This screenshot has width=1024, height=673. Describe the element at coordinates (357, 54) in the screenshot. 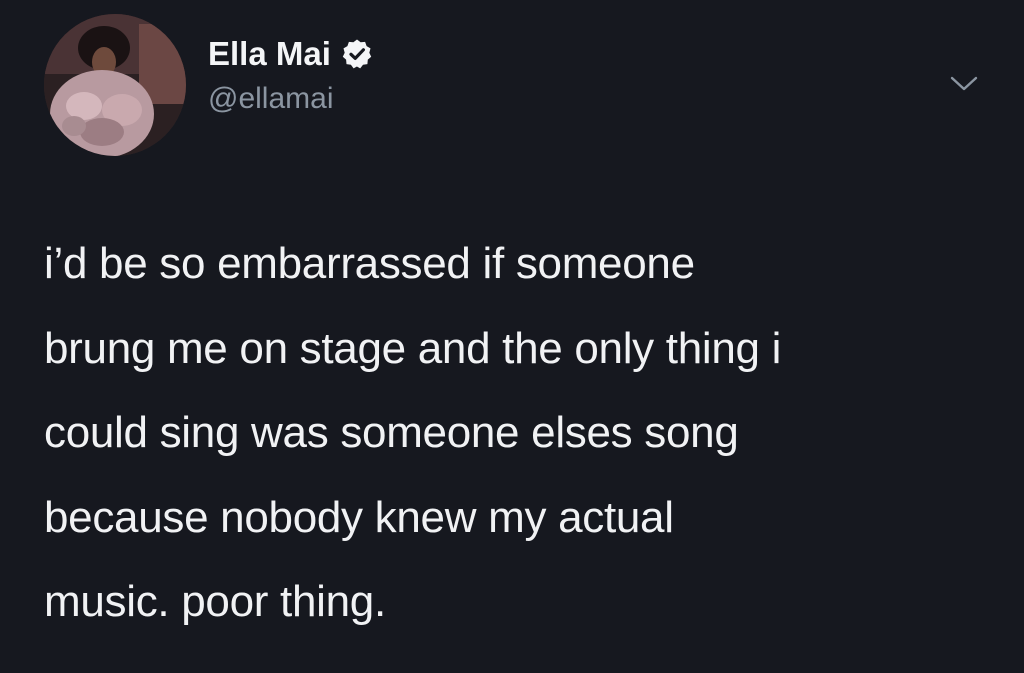

I see `verified-badge-icon` at that location.